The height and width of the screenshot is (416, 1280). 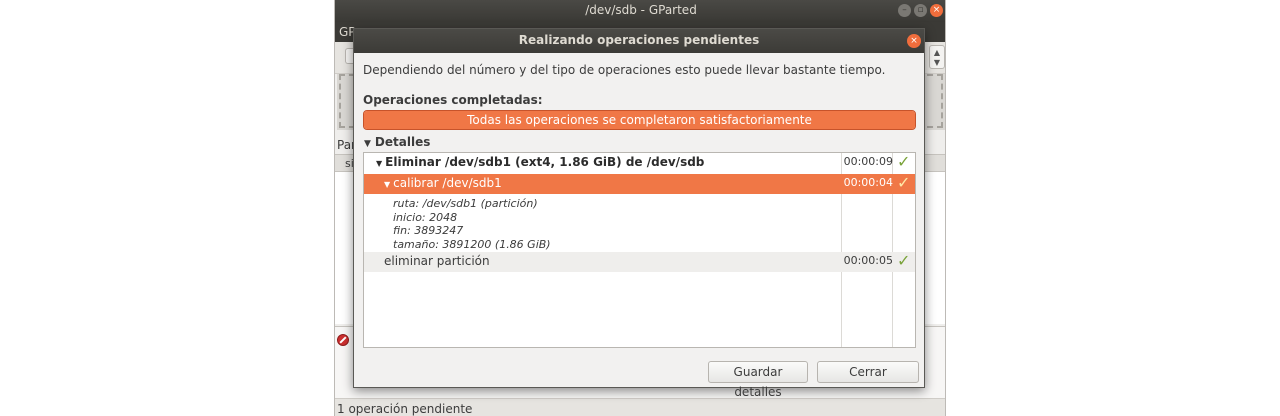 What do you see at coordinates (453, 100) in the screenshot?
I see `completed-operations-label: Operaciones completadas:` at bounding box center [453, 100].